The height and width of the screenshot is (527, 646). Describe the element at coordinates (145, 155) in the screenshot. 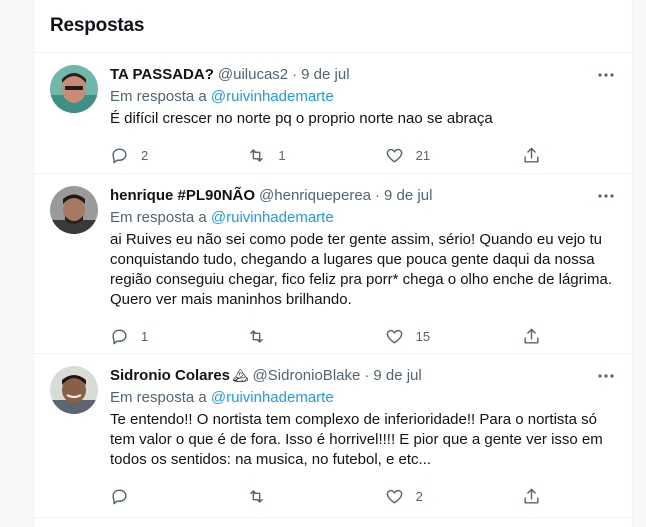

I see `reply-count: 2` at that location.